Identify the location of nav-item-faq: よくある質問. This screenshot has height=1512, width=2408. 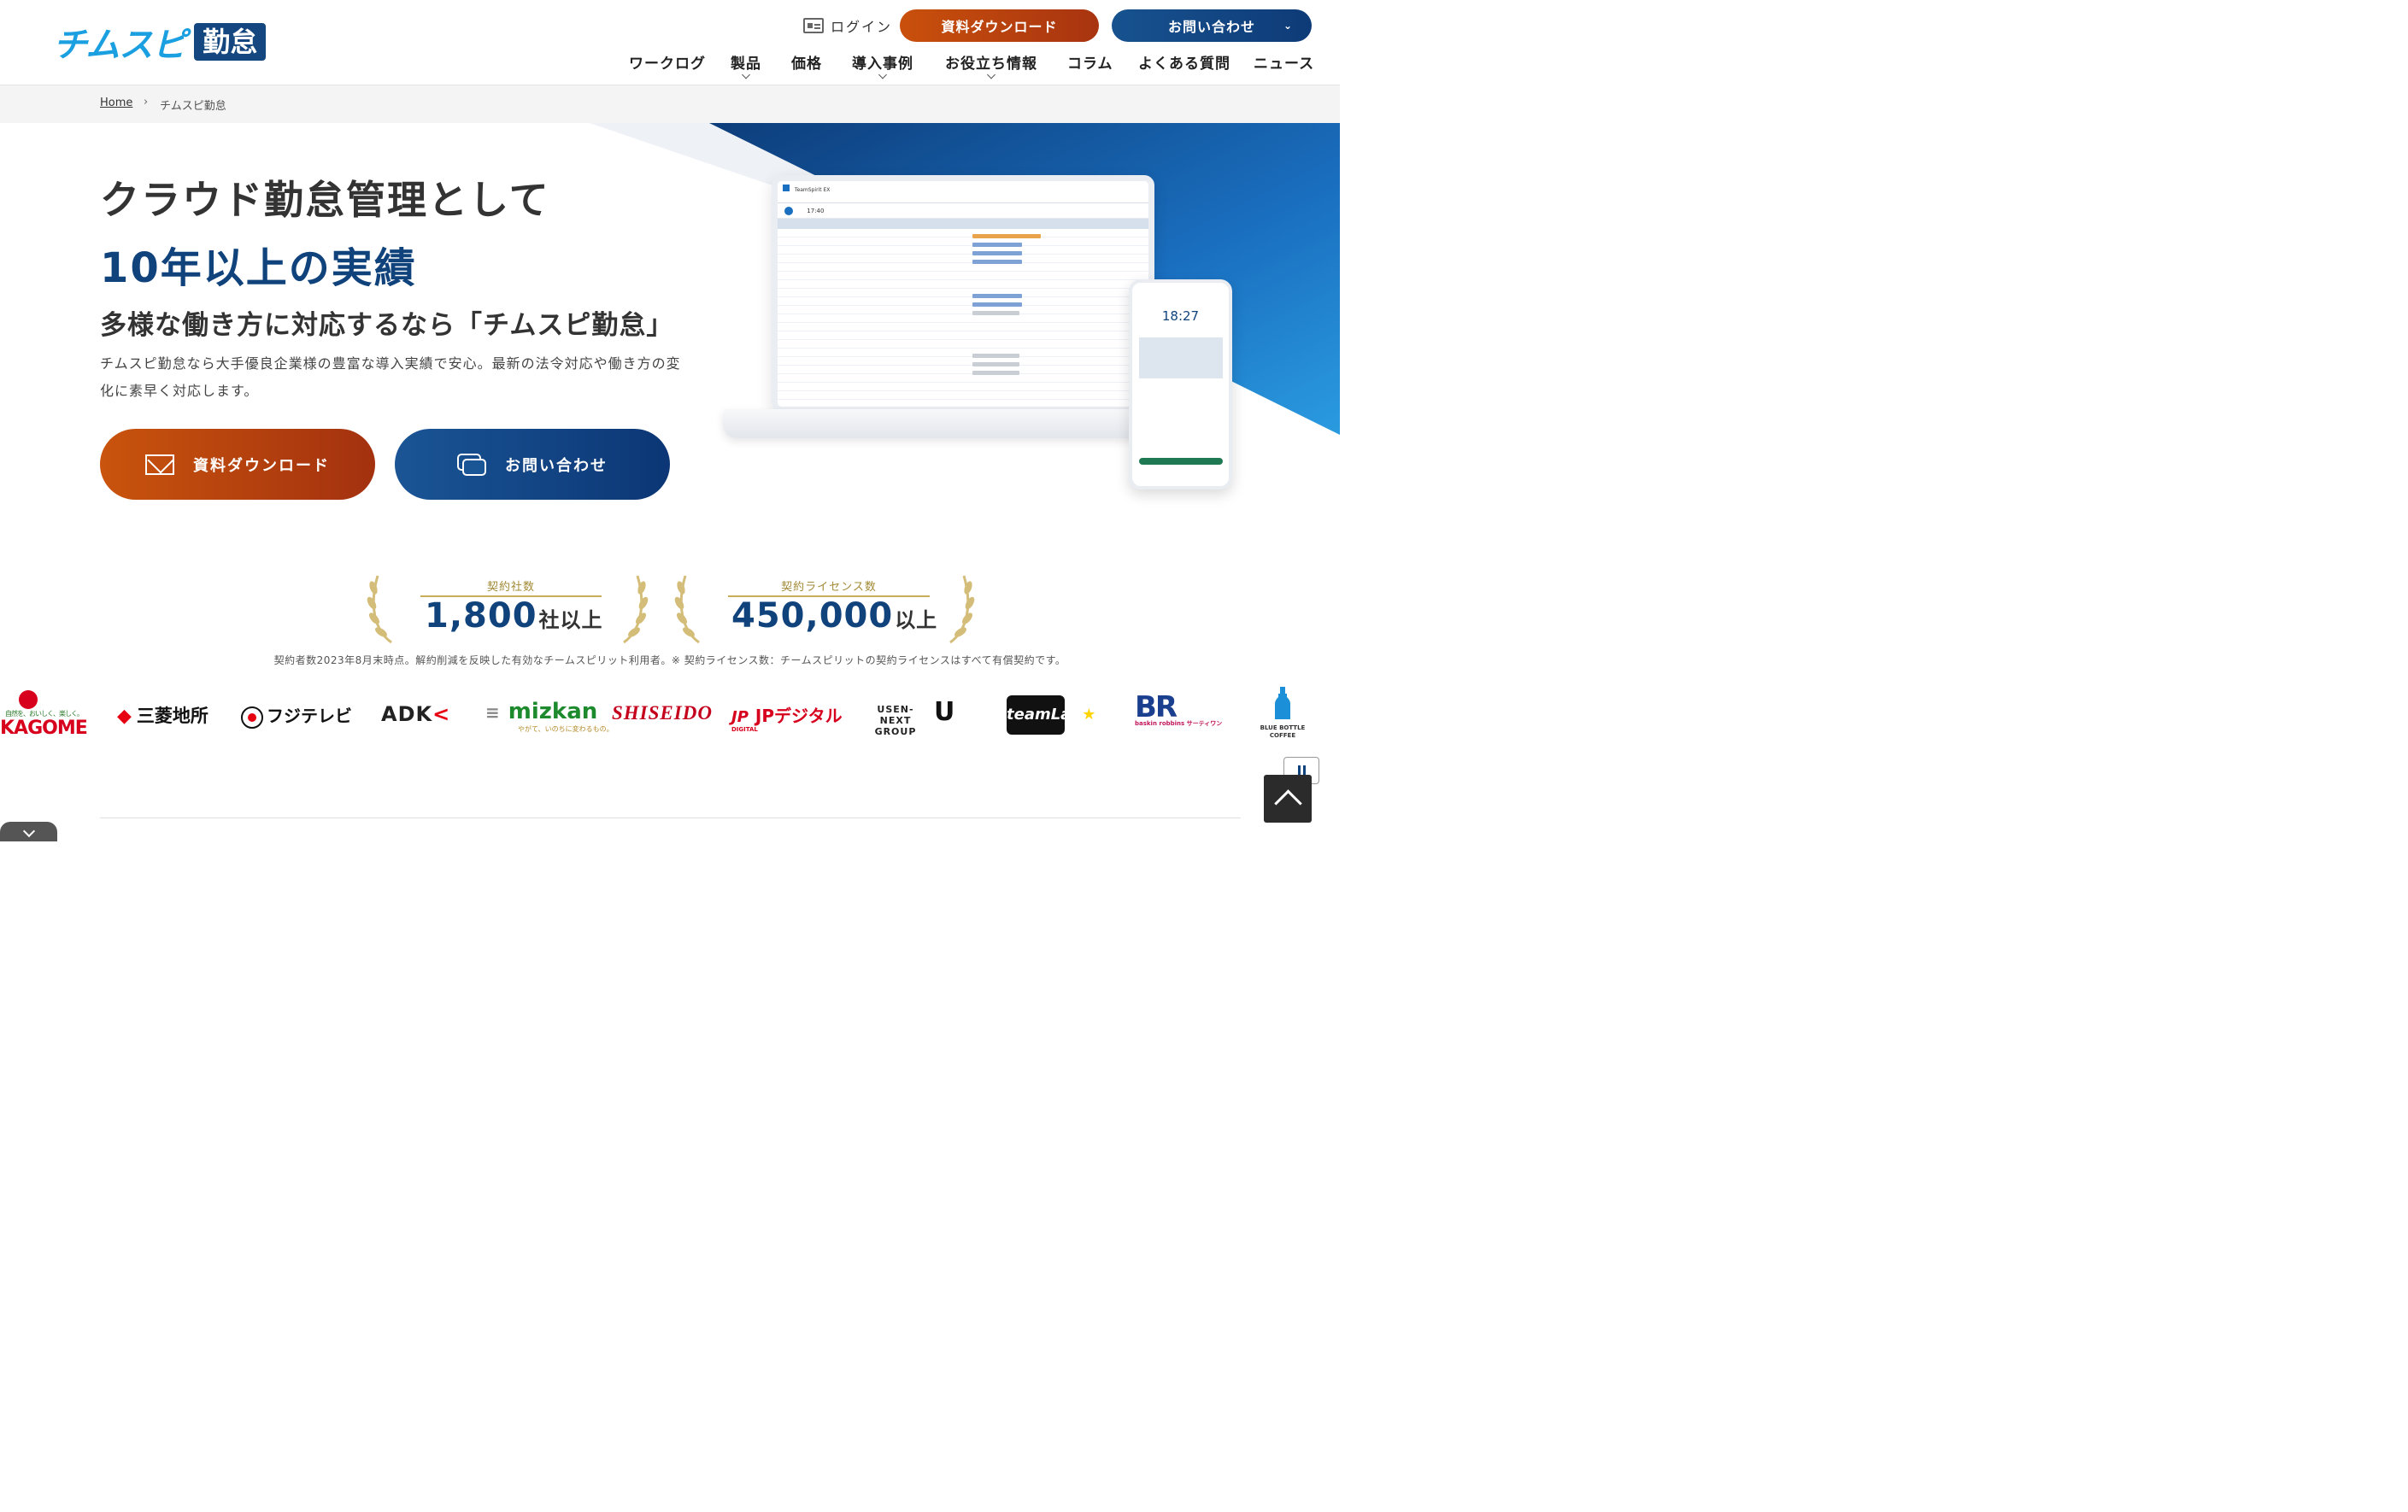
(1184, 62).